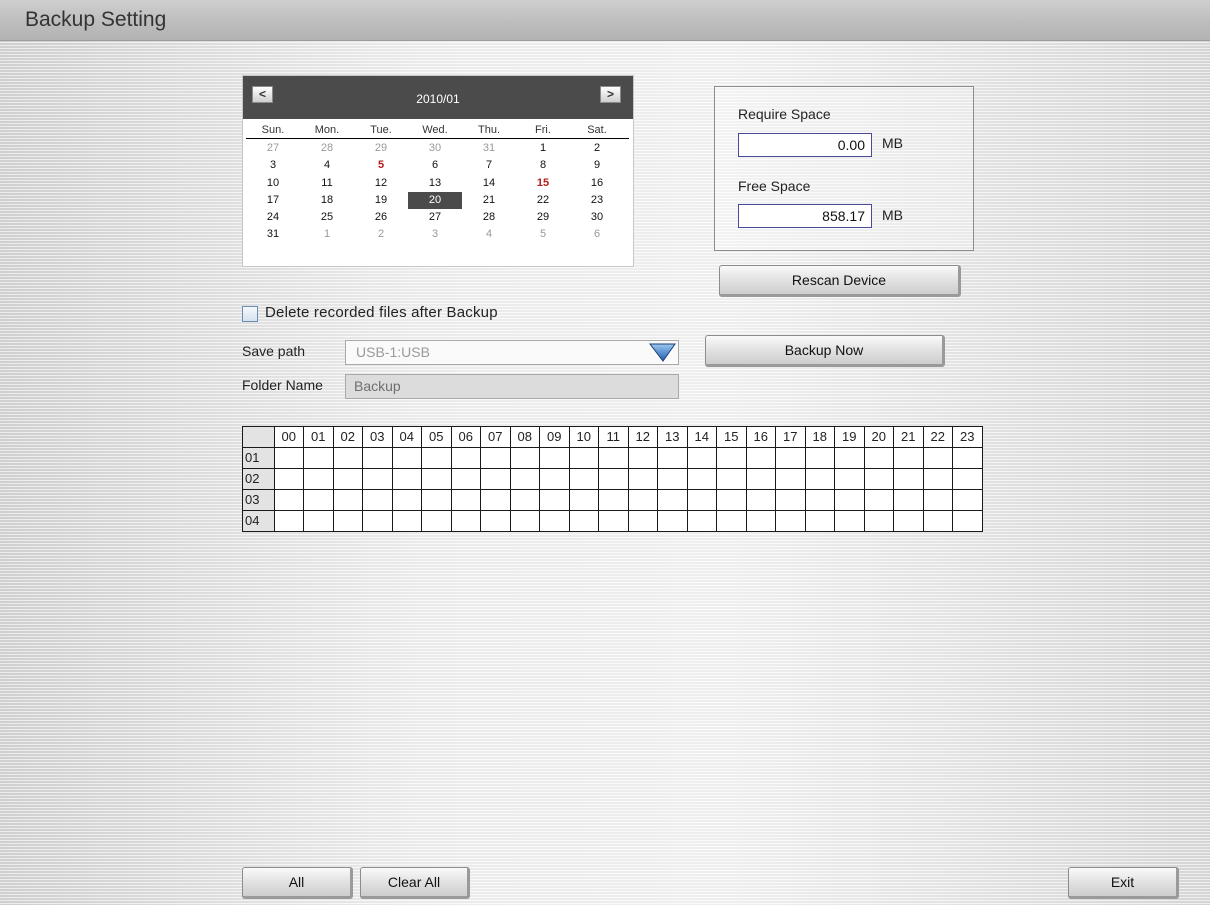 Image resolution: width=1210 pixels, height=905 pixels. Describe the element at coordinates (543, 183) in the screenshot. I see `calendar-day: 15` at that location.